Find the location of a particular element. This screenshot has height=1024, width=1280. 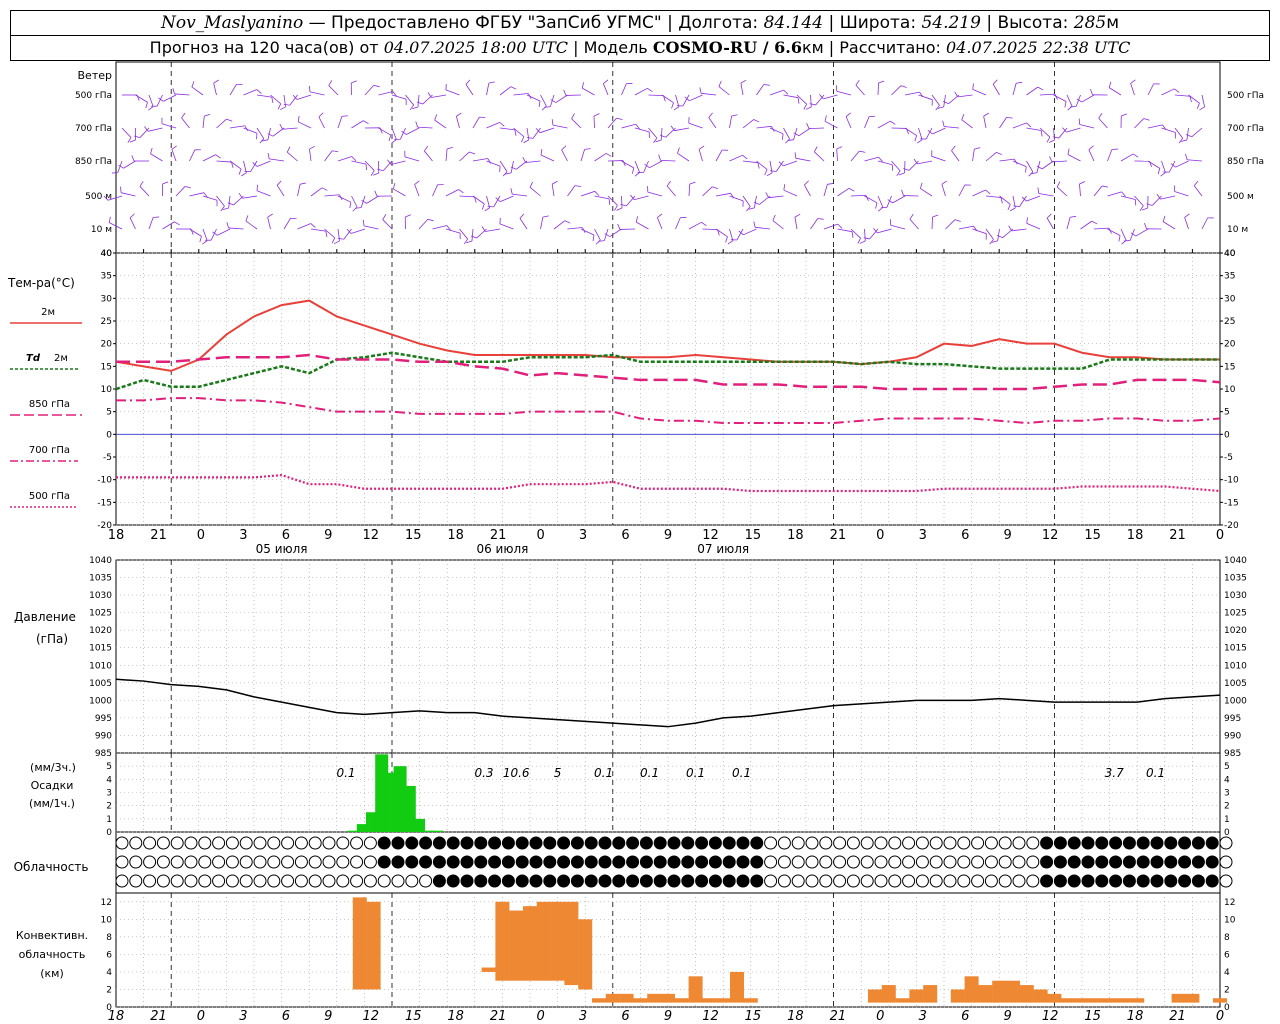

x-tick-label-bottom: 18 is located at coordinates (795, 1016).